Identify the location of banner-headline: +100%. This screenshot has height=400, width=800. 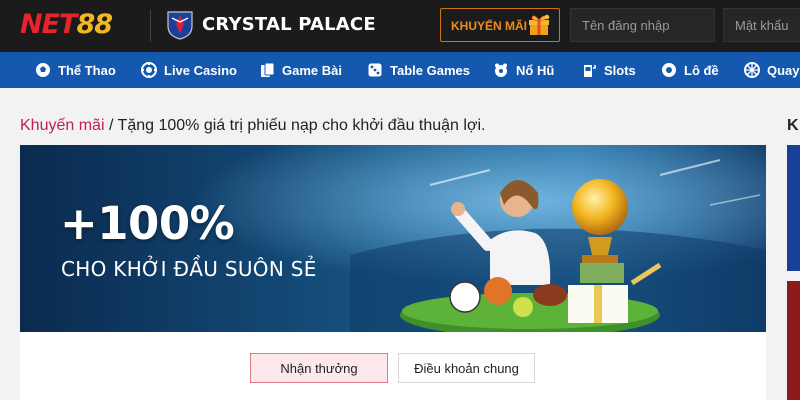
(147, 223).